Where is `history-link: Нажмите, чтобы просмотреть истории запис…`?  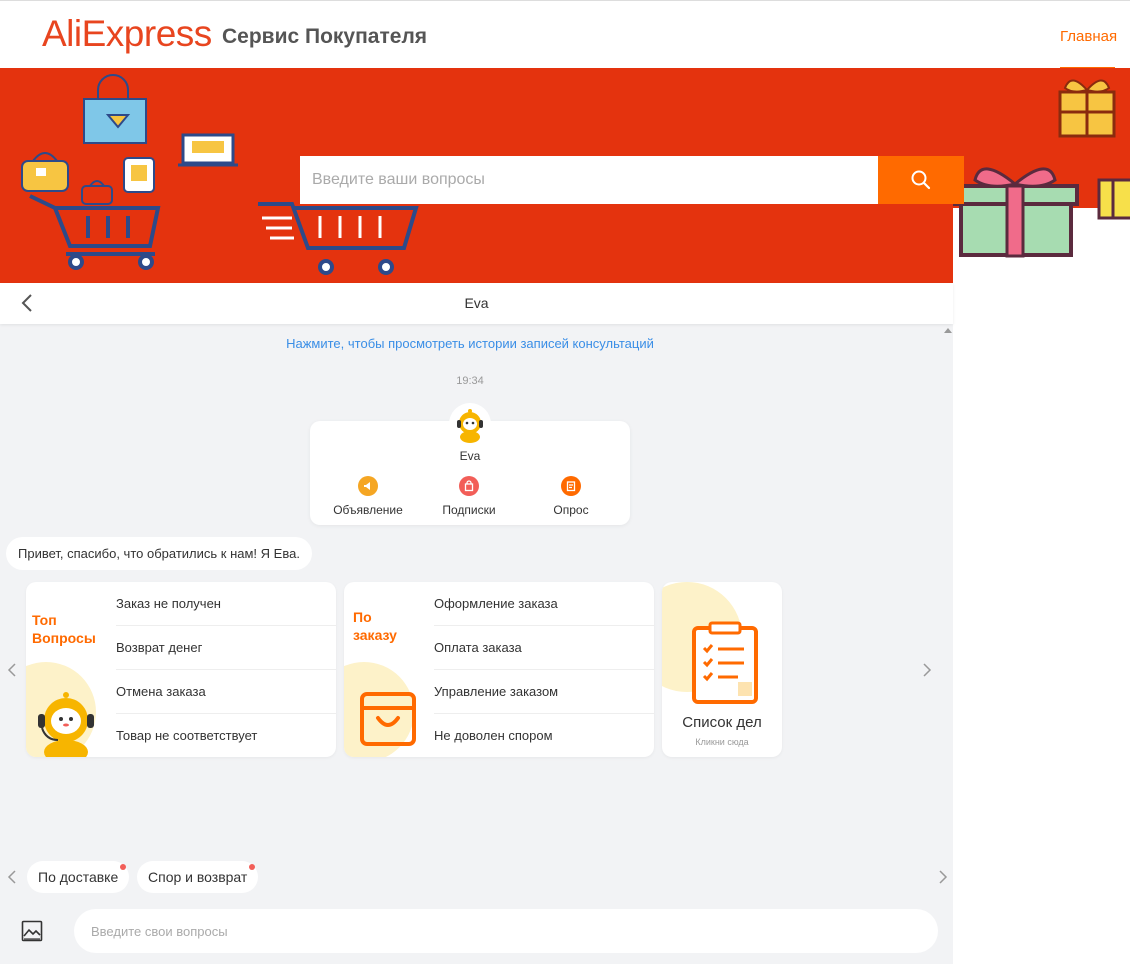
history-link: Нажмите, чтобы просмотреть истории запис… is located at coordinates (470, 343).